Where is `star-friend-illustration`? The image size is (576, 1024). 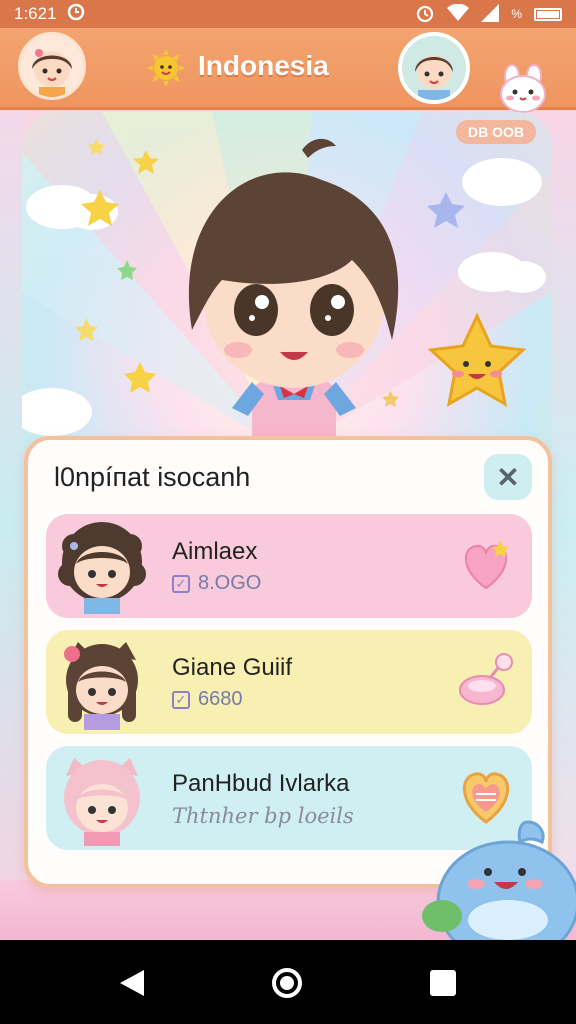
star-friend-illustration is located at coordinates (477, 359).